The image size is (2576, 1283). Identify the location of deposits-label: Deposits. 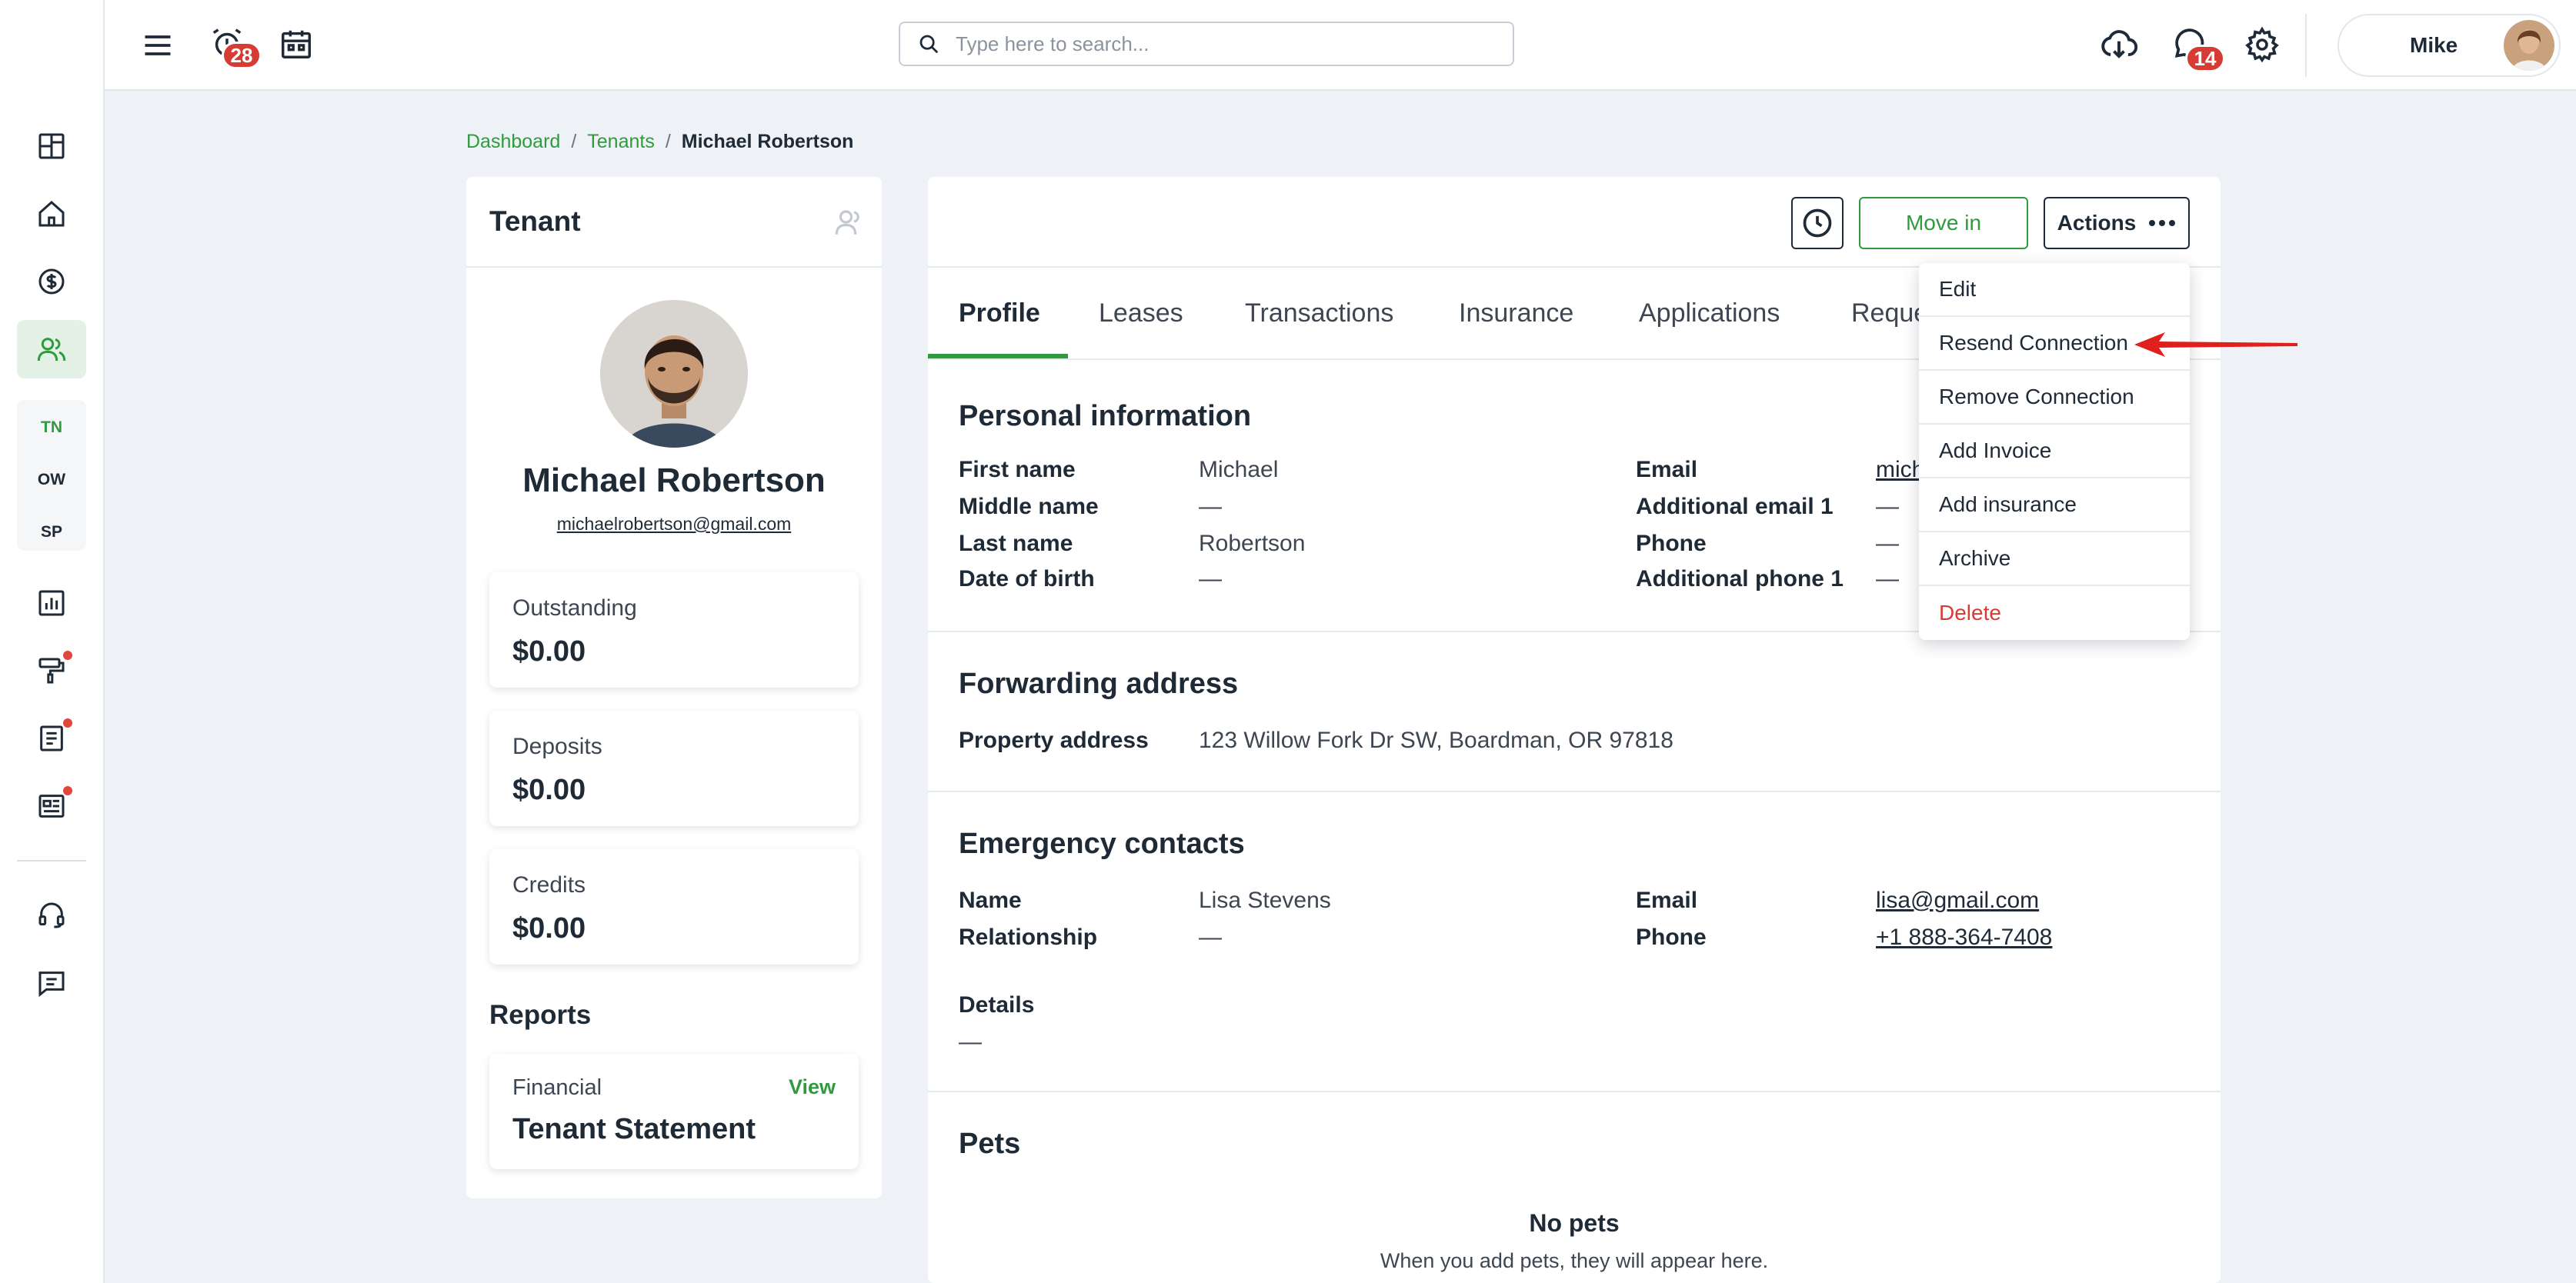
(557, 746).